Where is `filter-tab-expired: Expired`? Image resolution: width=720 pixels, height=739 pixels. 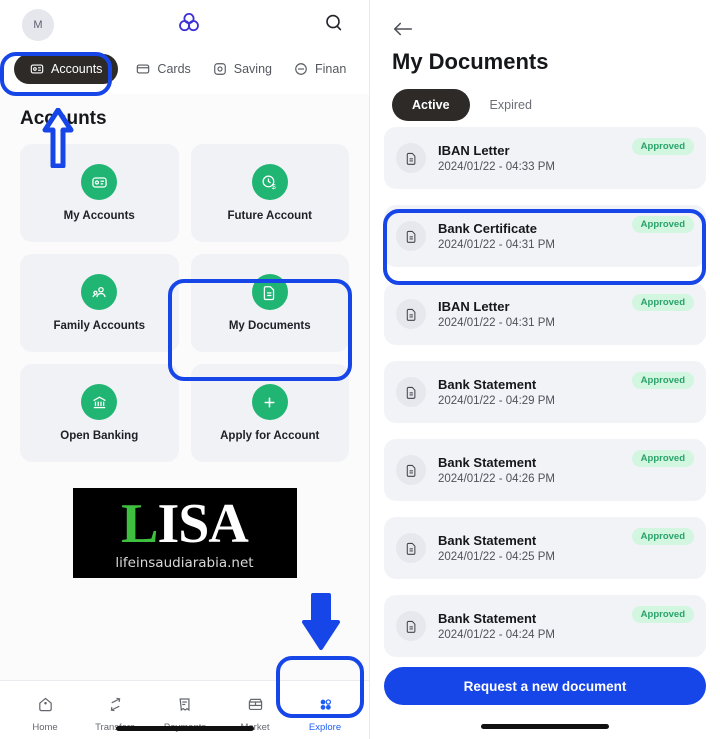
filter-tab-expired: Expired is located at coordinates (511, 105).